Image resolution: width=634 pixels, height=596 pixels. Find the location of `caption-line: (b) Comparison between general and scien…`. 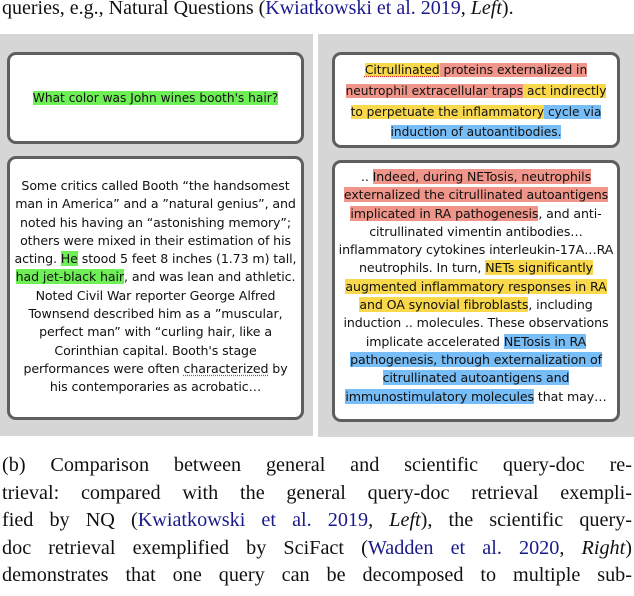

caption-line: (b) Comparison between general and scien… is located at coordinates (317, 465).